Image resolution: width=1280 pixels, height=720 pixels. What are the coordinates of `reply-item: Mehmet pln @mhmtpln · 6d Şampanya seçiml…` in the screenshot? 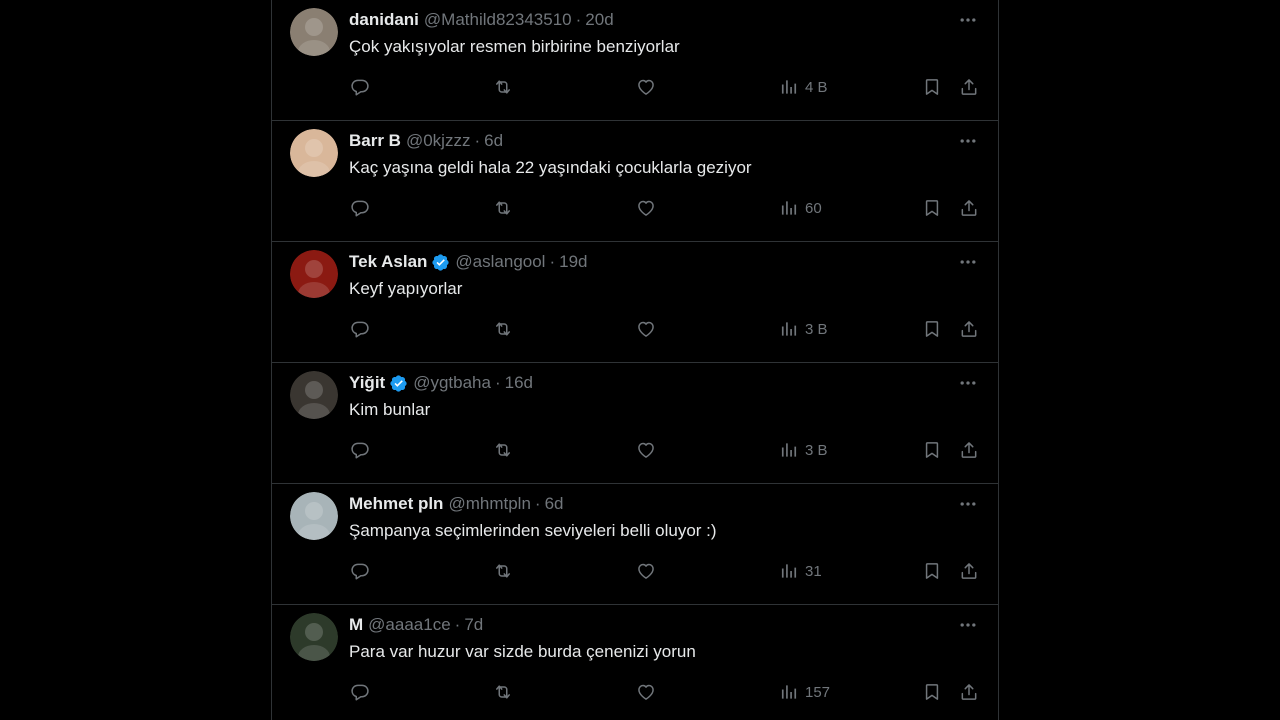 It's located at (635, 544).